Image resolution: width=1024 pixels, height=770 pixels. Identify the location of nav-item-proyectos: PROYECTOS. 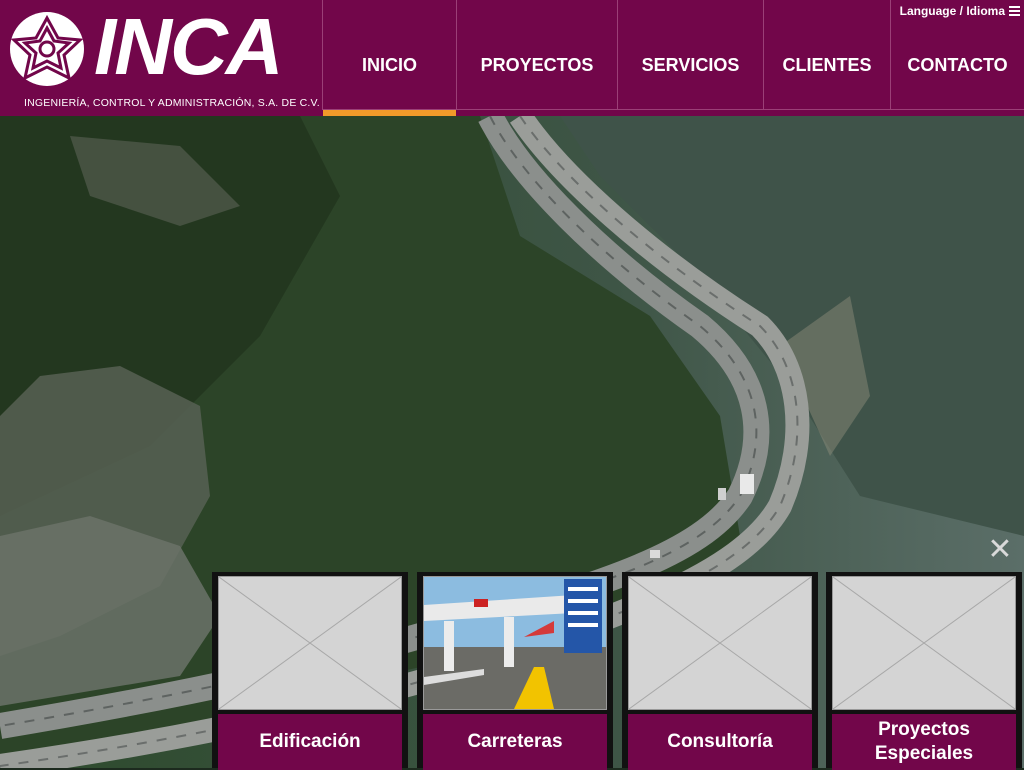
(536, 55).